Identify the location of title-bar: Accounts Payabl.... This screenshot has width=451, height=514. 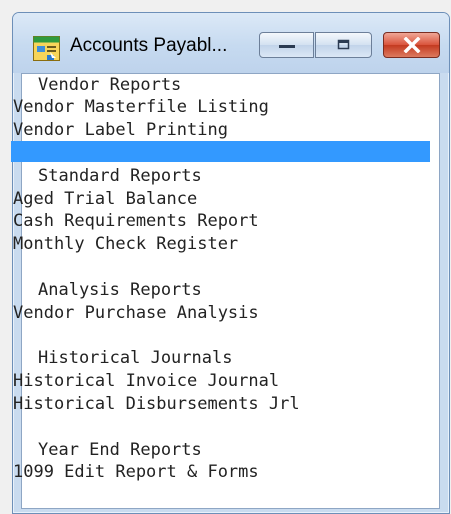
(231, 43).